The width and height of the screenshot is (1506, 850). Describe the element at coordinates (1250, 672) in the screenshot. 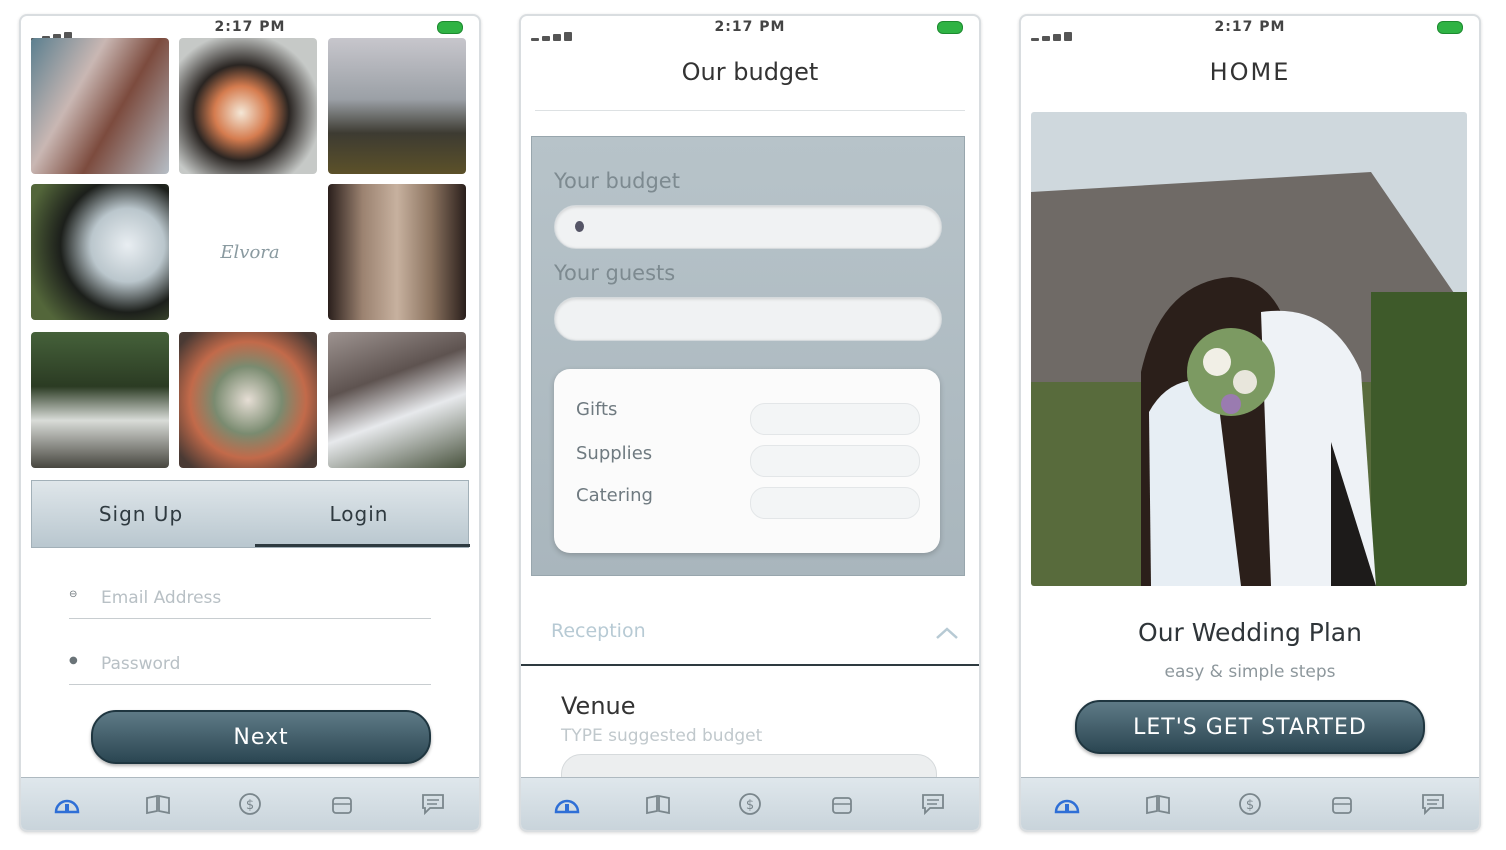

I see `plan-subtitle: easy & simple steps` at that location.